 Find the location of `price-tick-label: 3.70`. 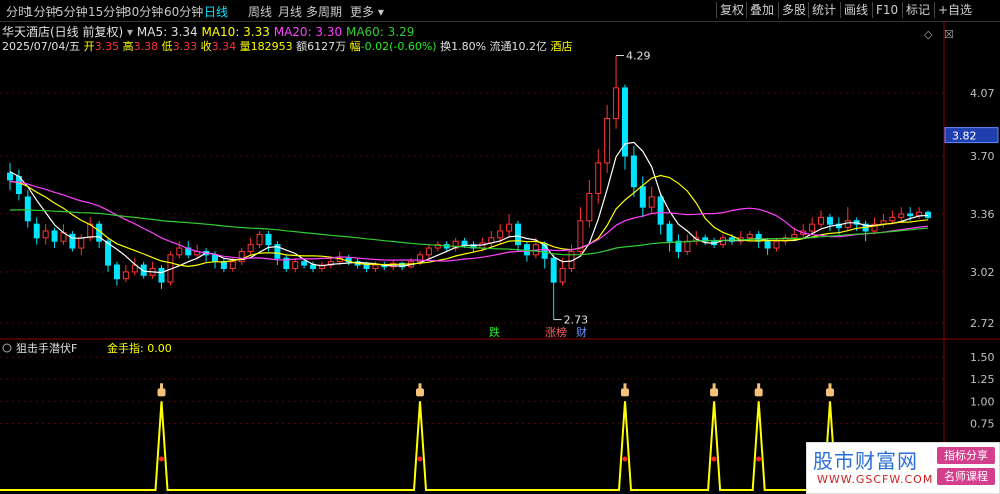

price-tick-label: 3.70 is located at coordinates (982, 156).